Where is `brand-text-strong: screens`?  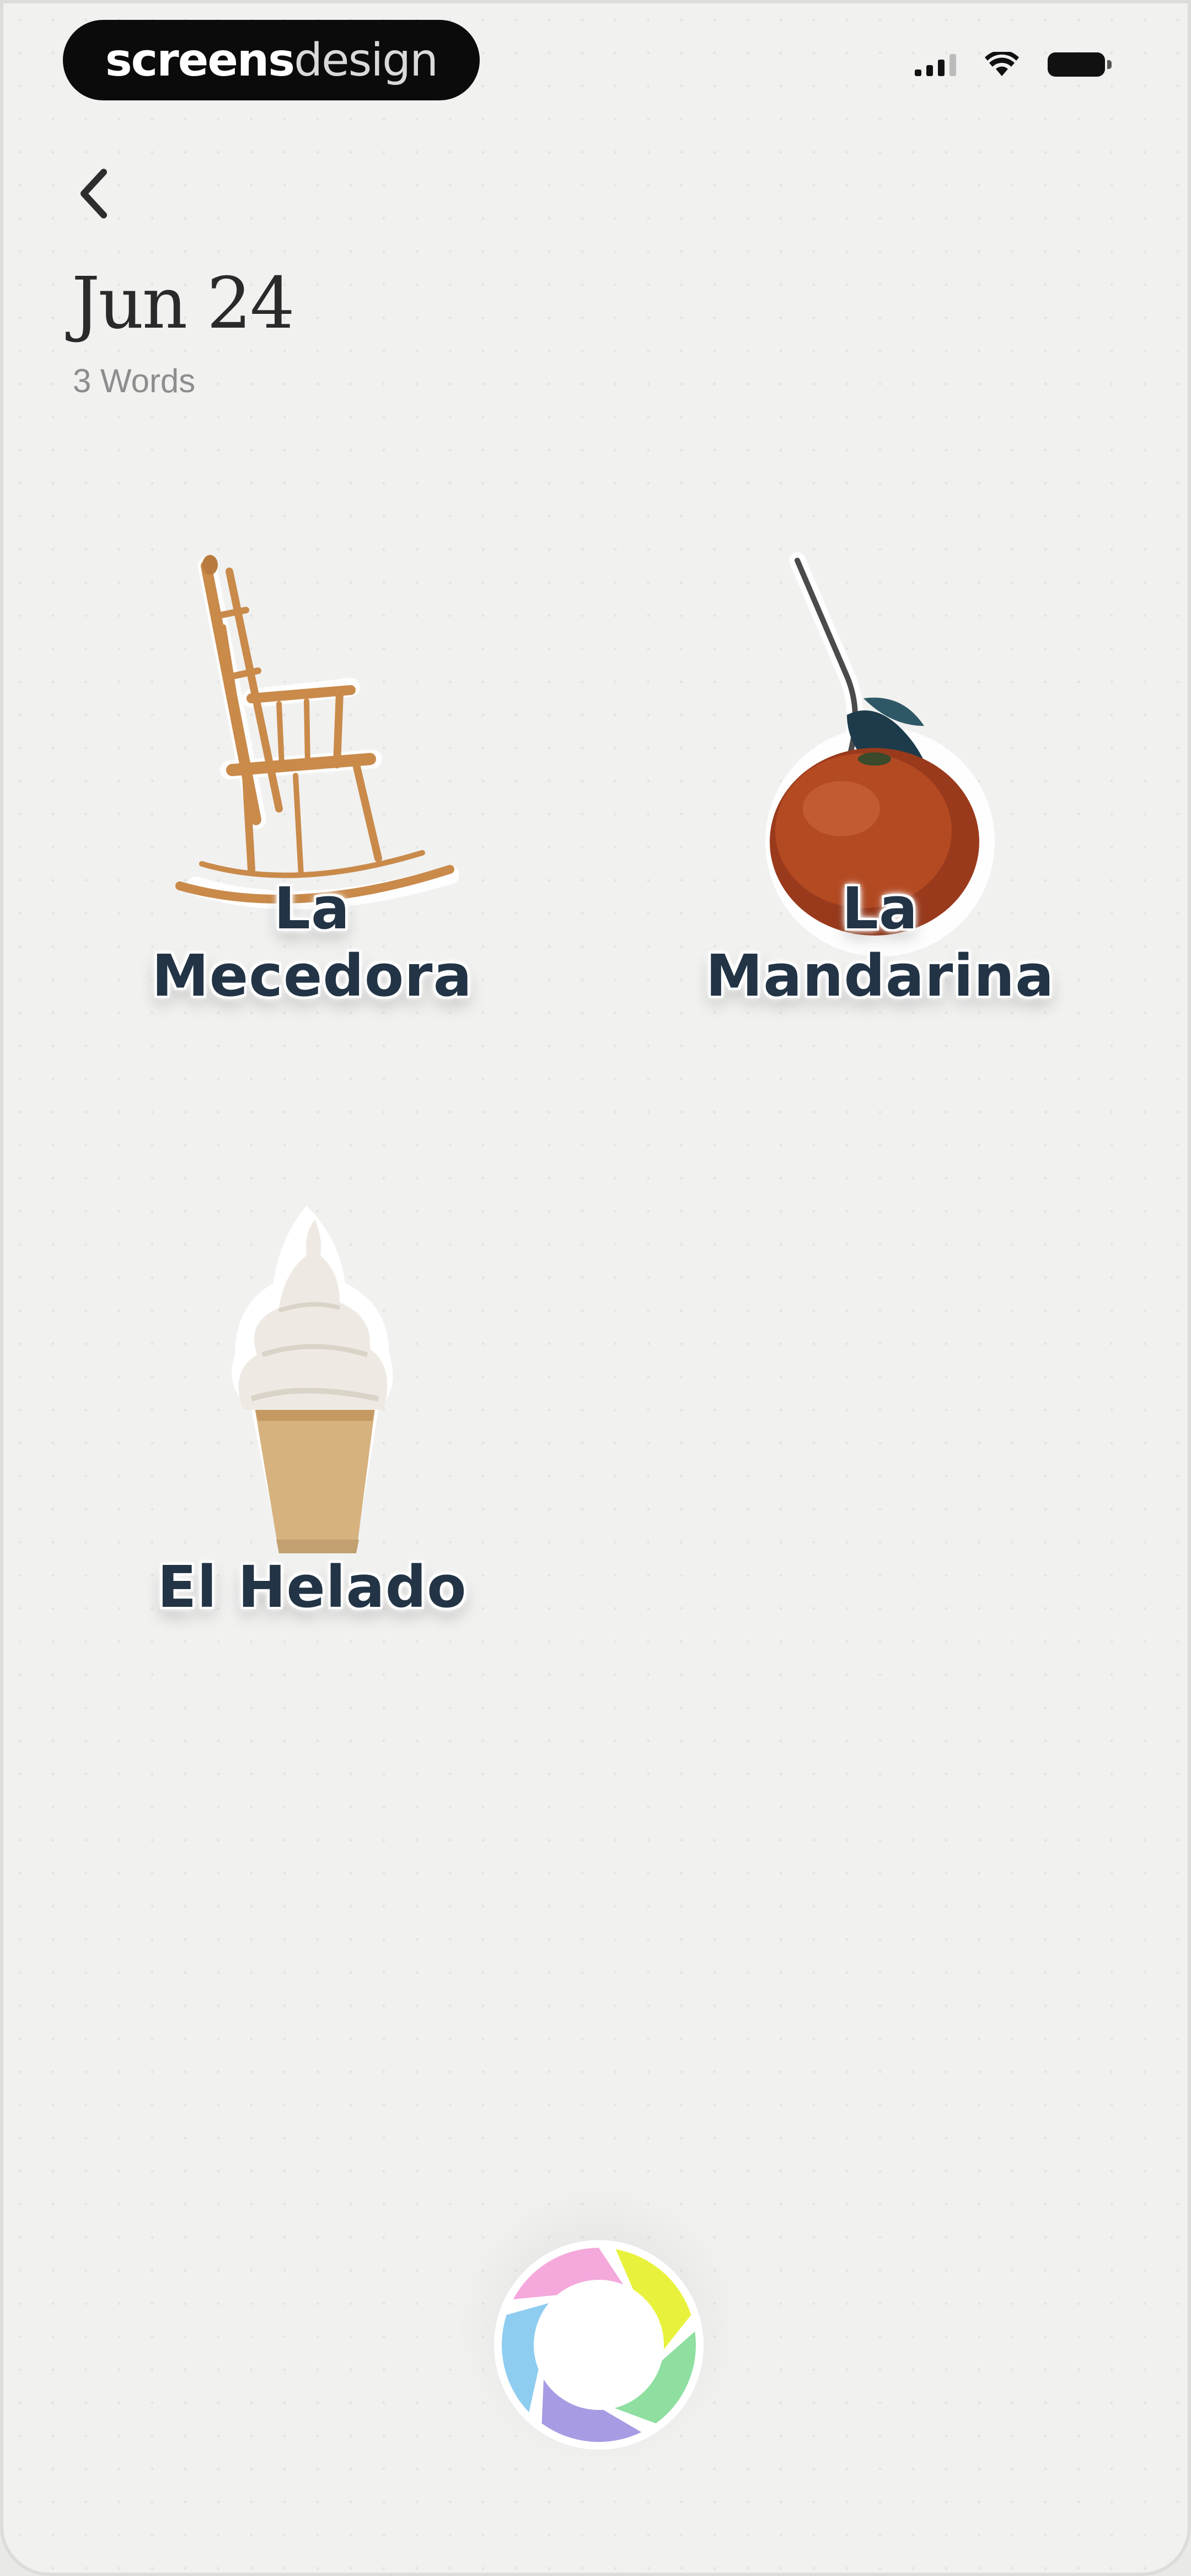
brand-text-strong: screens is located at coordinates (200, 60).